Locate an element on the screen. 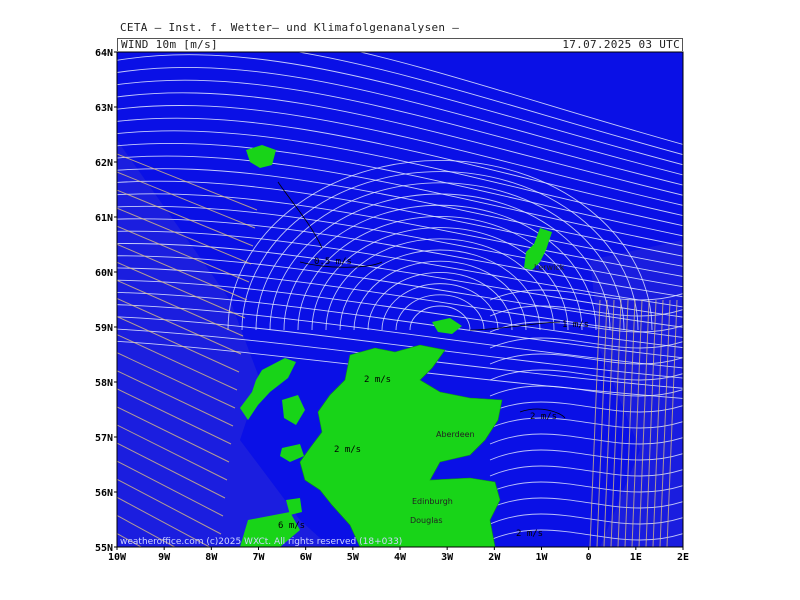 This screenshot has width=800, height=600. longitude-axis: 10W 9W 8W 7W 6W 5W 4W 3W 2W 1W 0 1E 2E is located at coordinates (398, 555).